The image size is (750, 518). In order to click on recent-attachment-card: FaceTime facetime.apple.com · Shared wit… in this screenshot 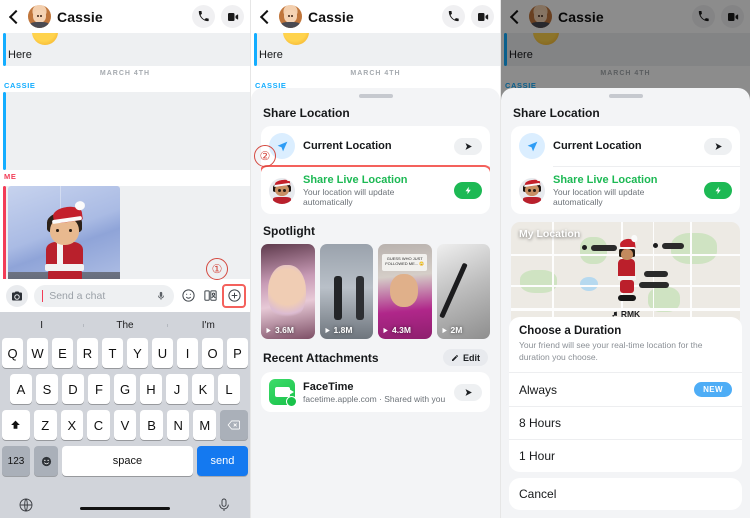, I will do `click(375, 392)`.